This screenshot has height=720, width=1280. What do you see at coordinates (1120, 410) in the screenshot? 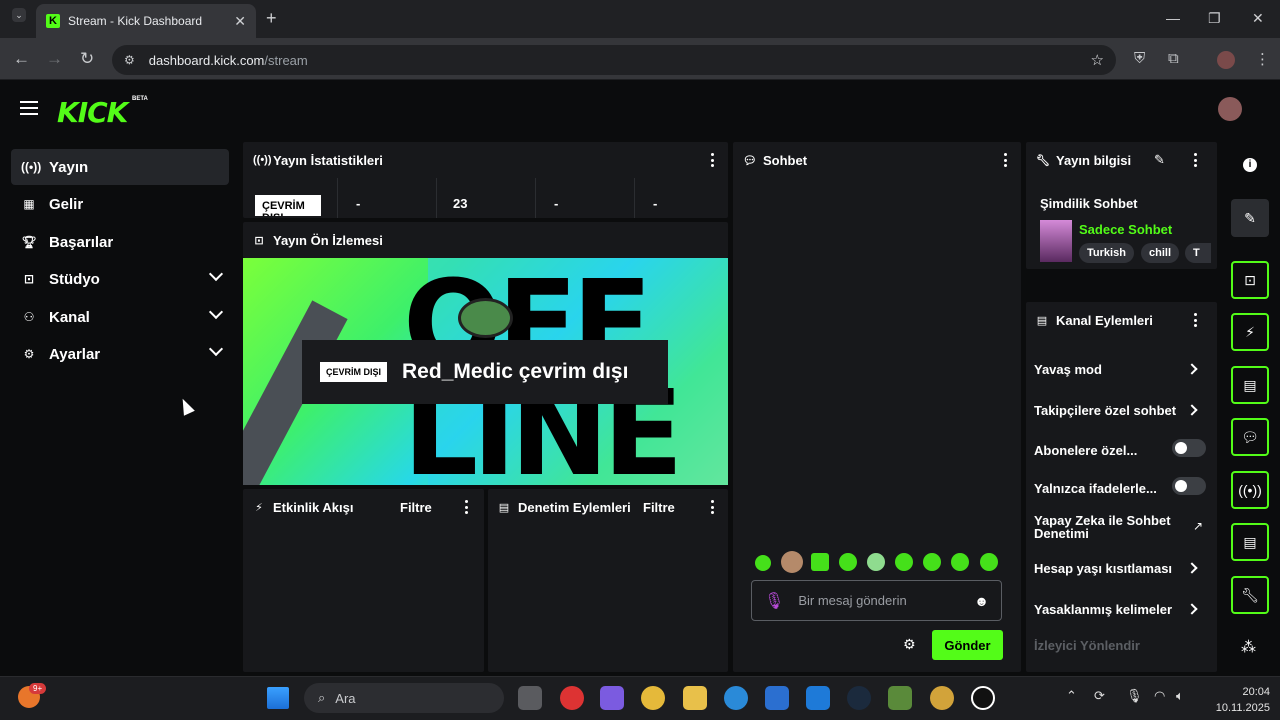
I see `action-followers-only: Takipçilere özel sohbet` at bounding box center [1120, 410].